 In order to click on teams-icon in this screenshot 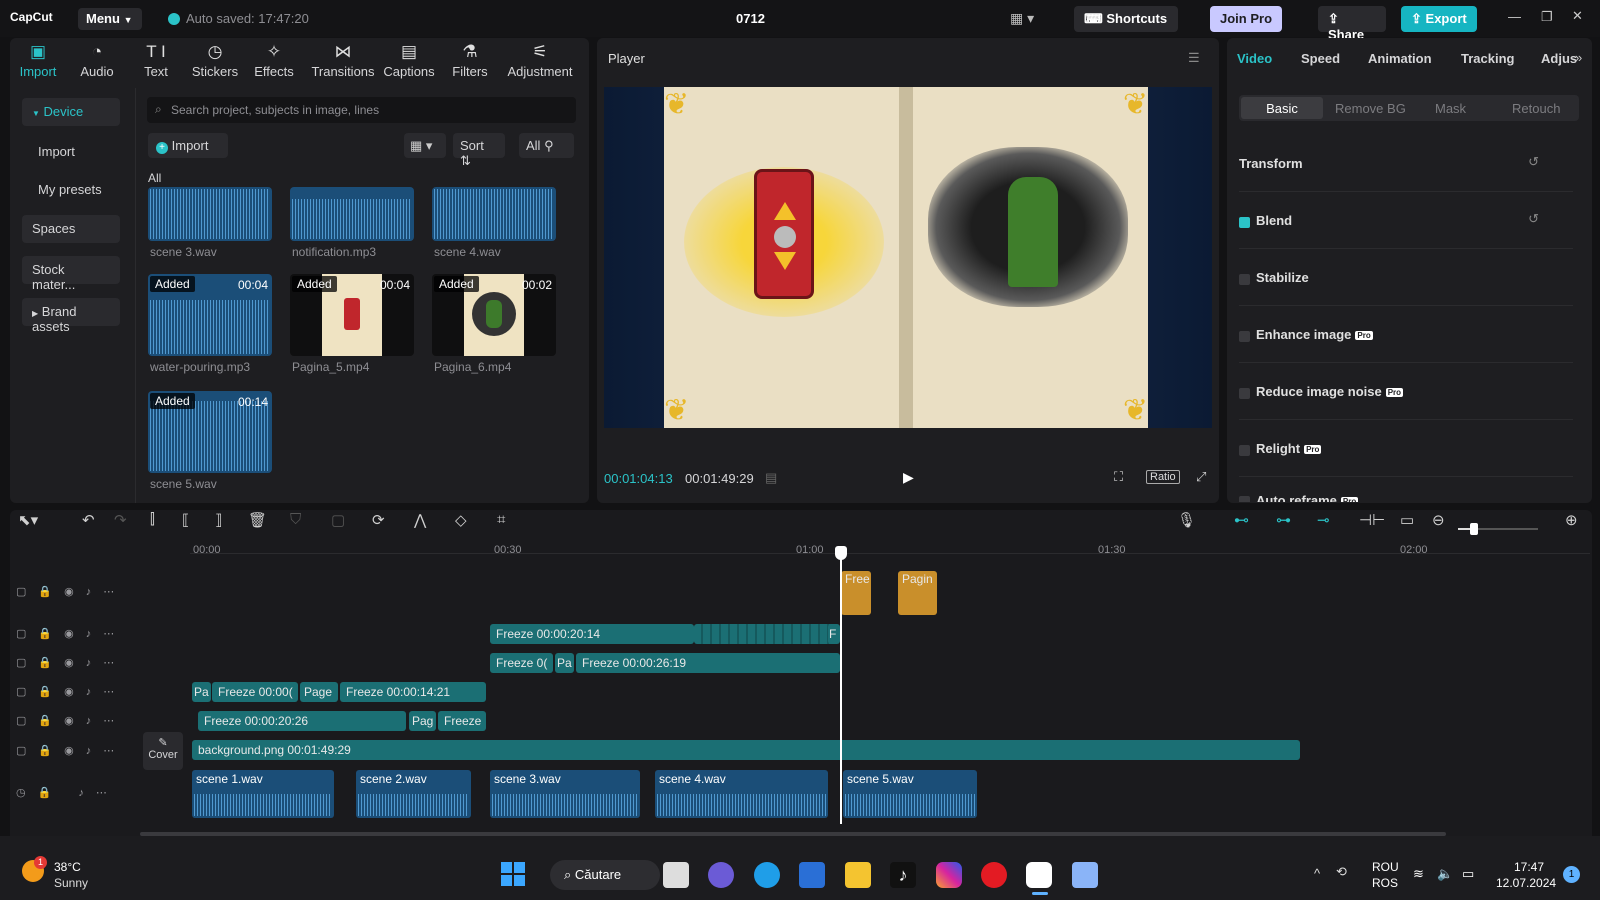, I will do `click(721, 875)`.